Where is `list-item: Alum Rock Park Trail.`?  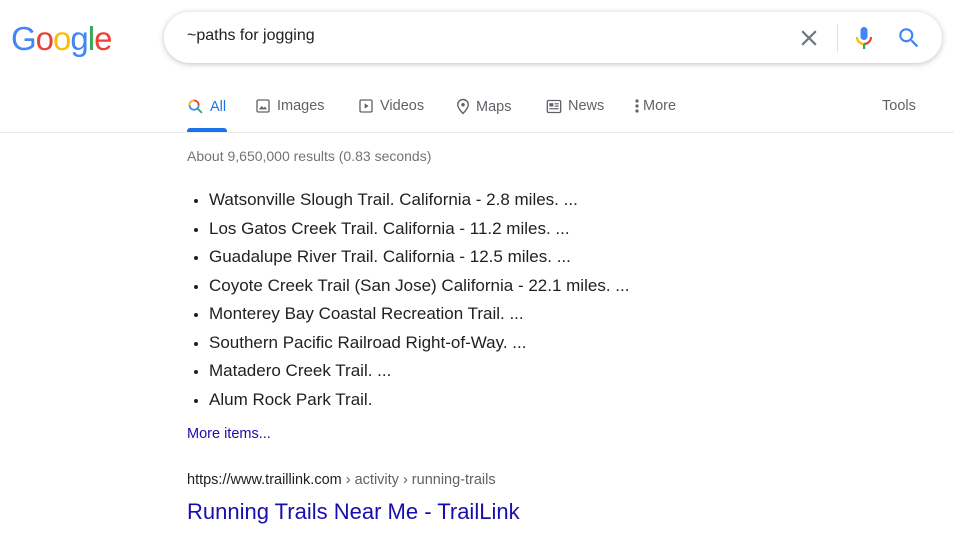 list-item: Alum Rock Park Trail. is located at coordinates (419, 400).